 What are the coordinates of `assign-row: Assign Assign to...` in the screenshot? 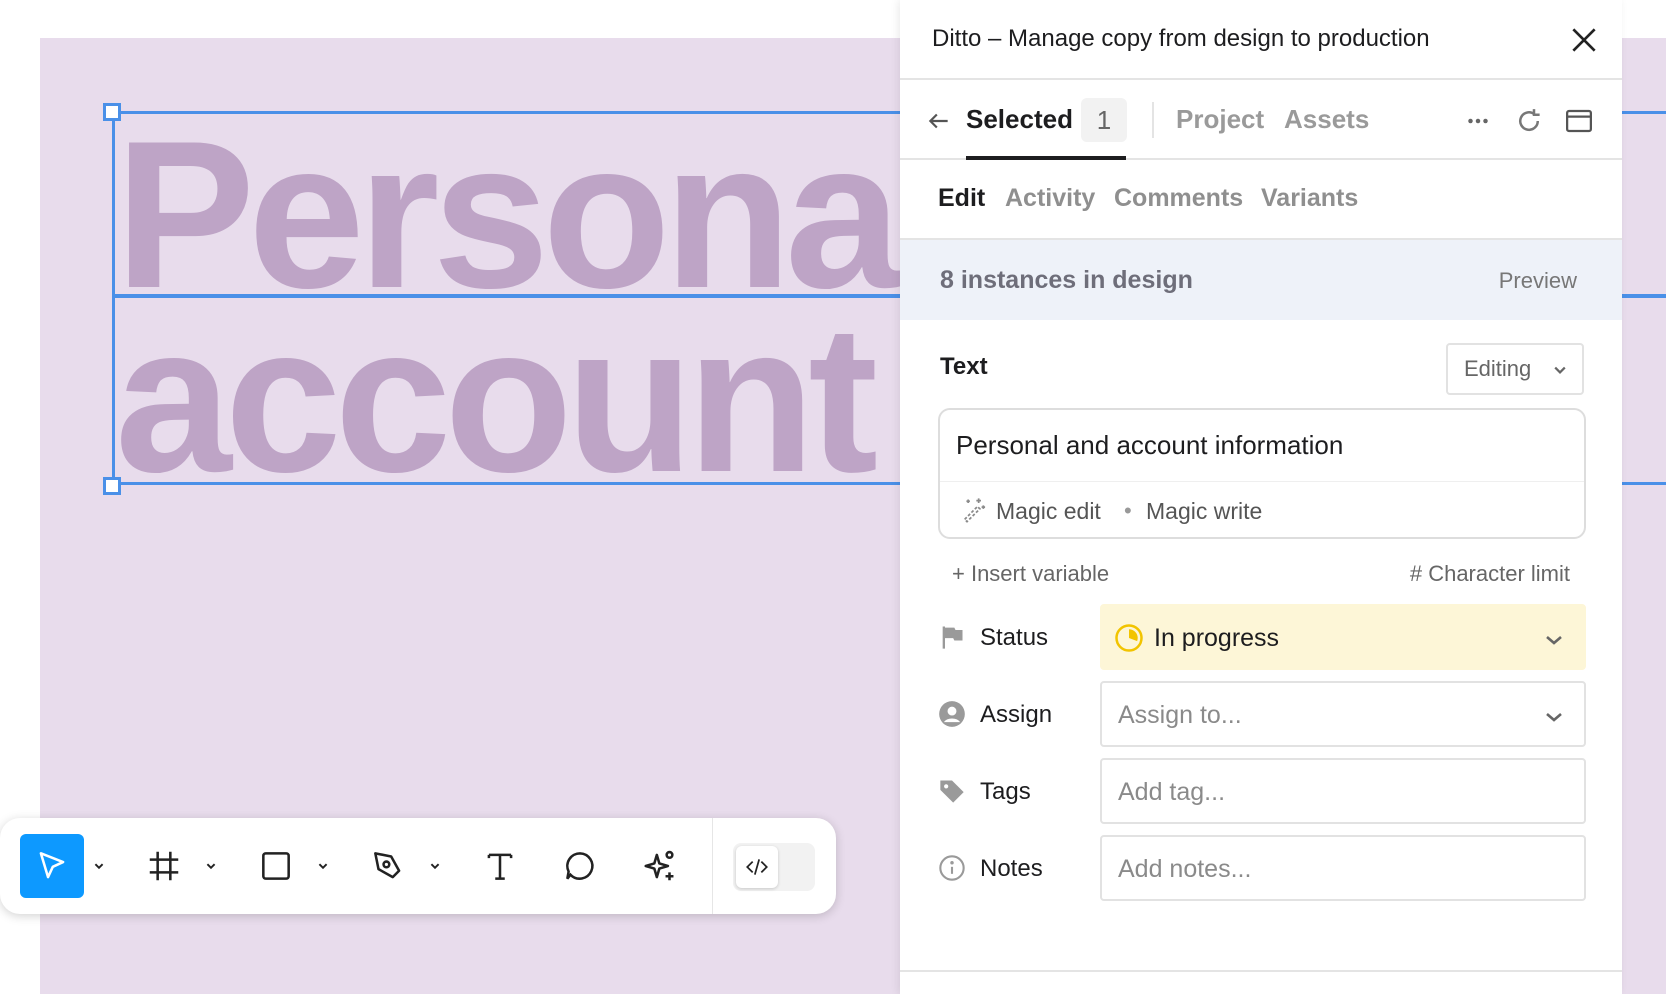 It's located at (1262, 714).